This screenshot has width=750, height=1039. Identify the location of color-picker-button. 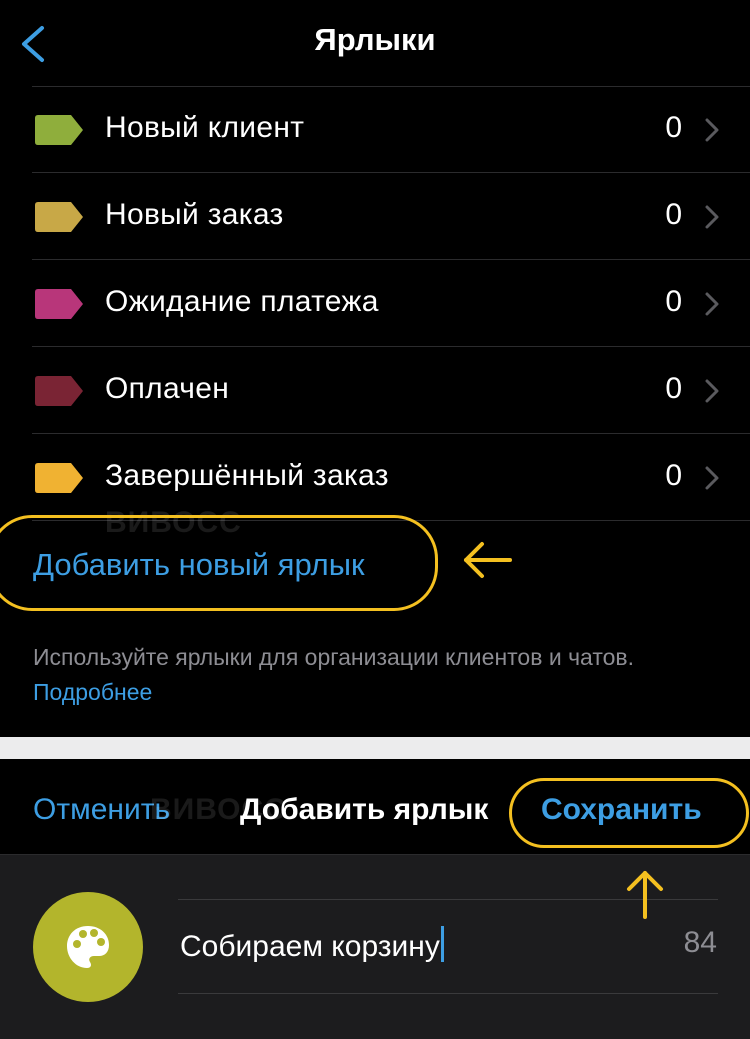
(88, 947).